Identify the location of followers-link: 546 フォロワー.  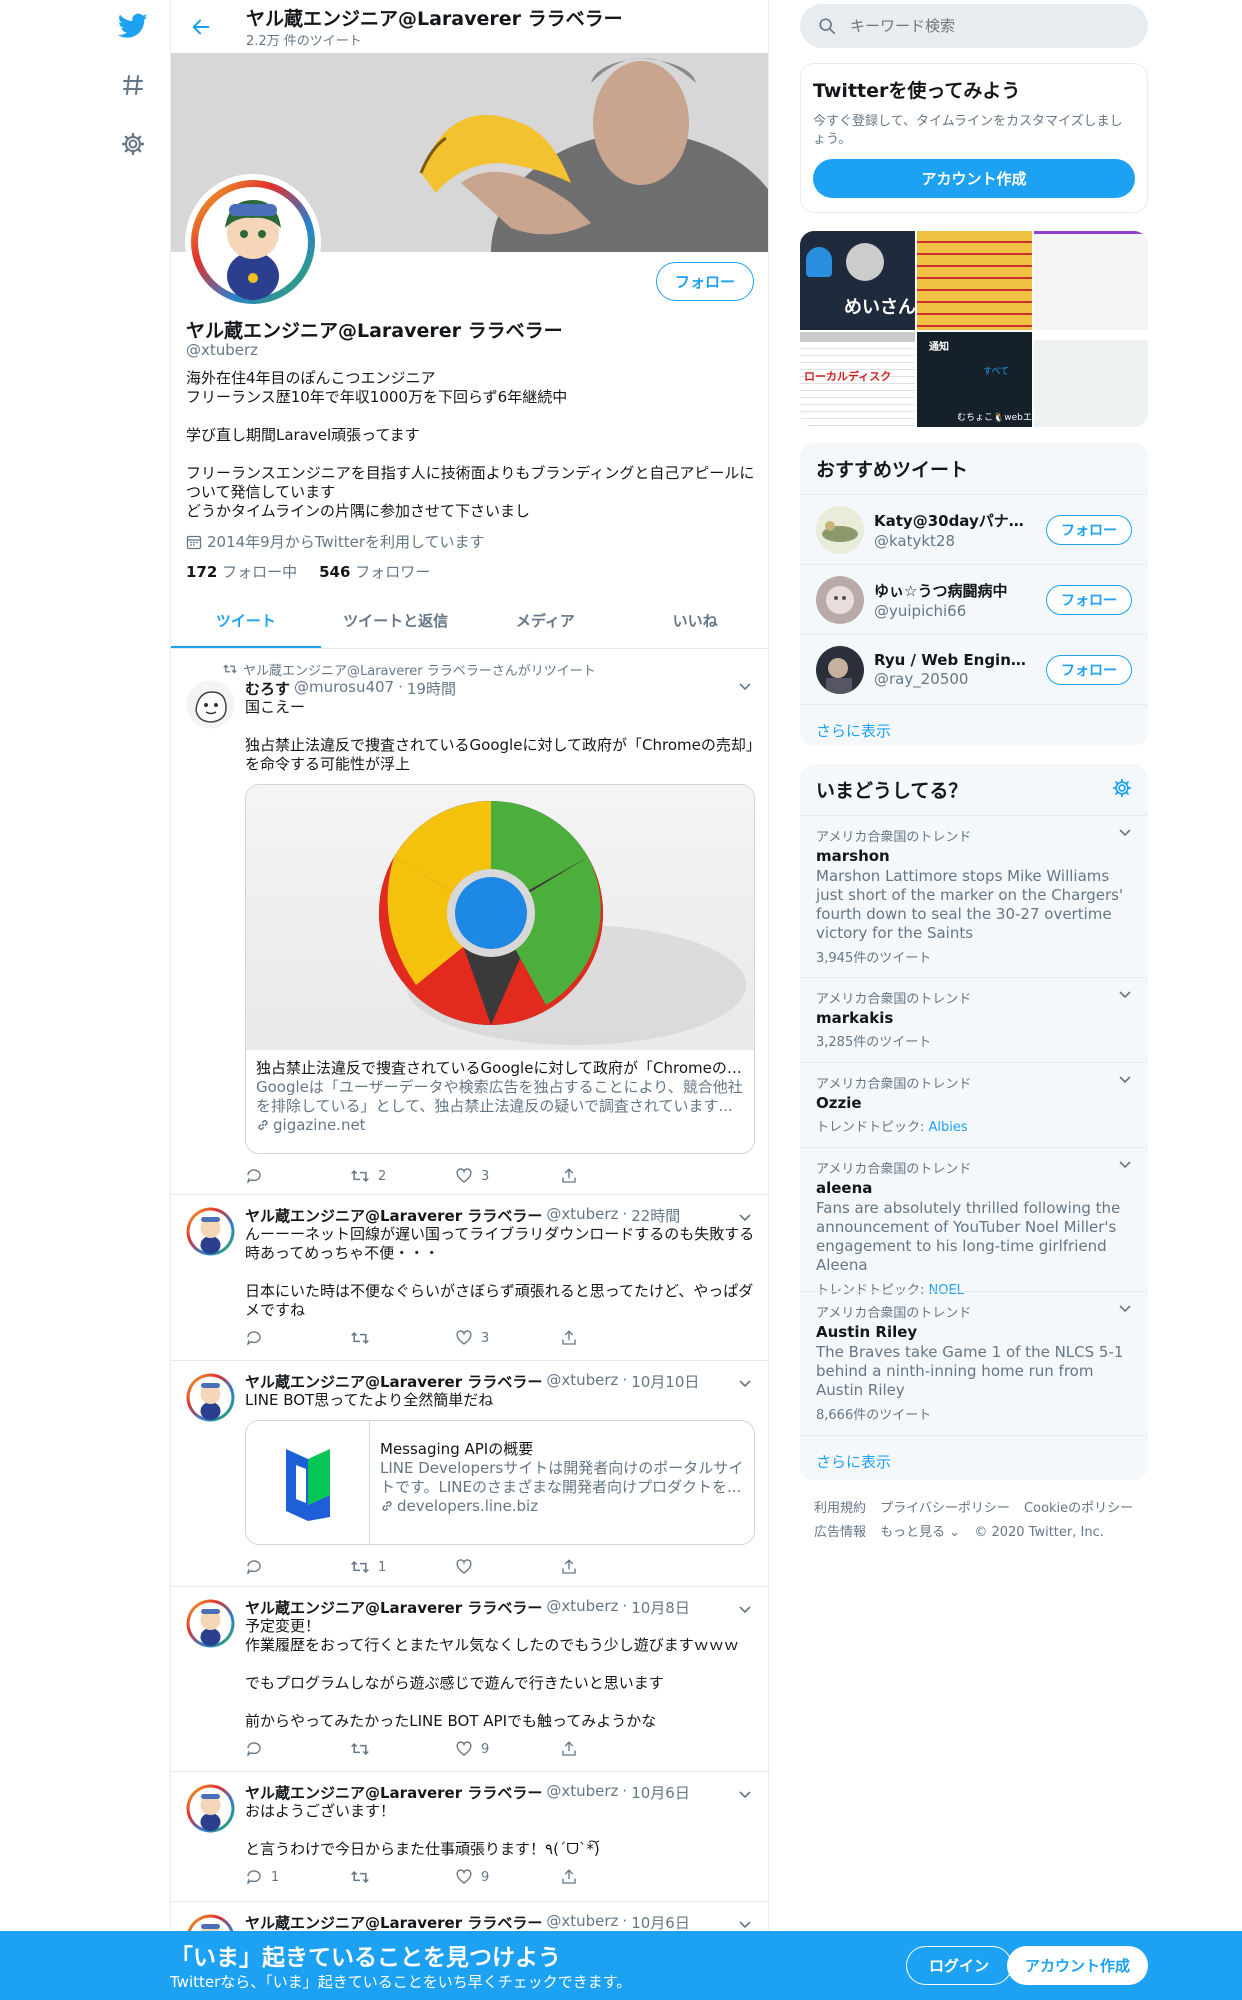
(374, 571).